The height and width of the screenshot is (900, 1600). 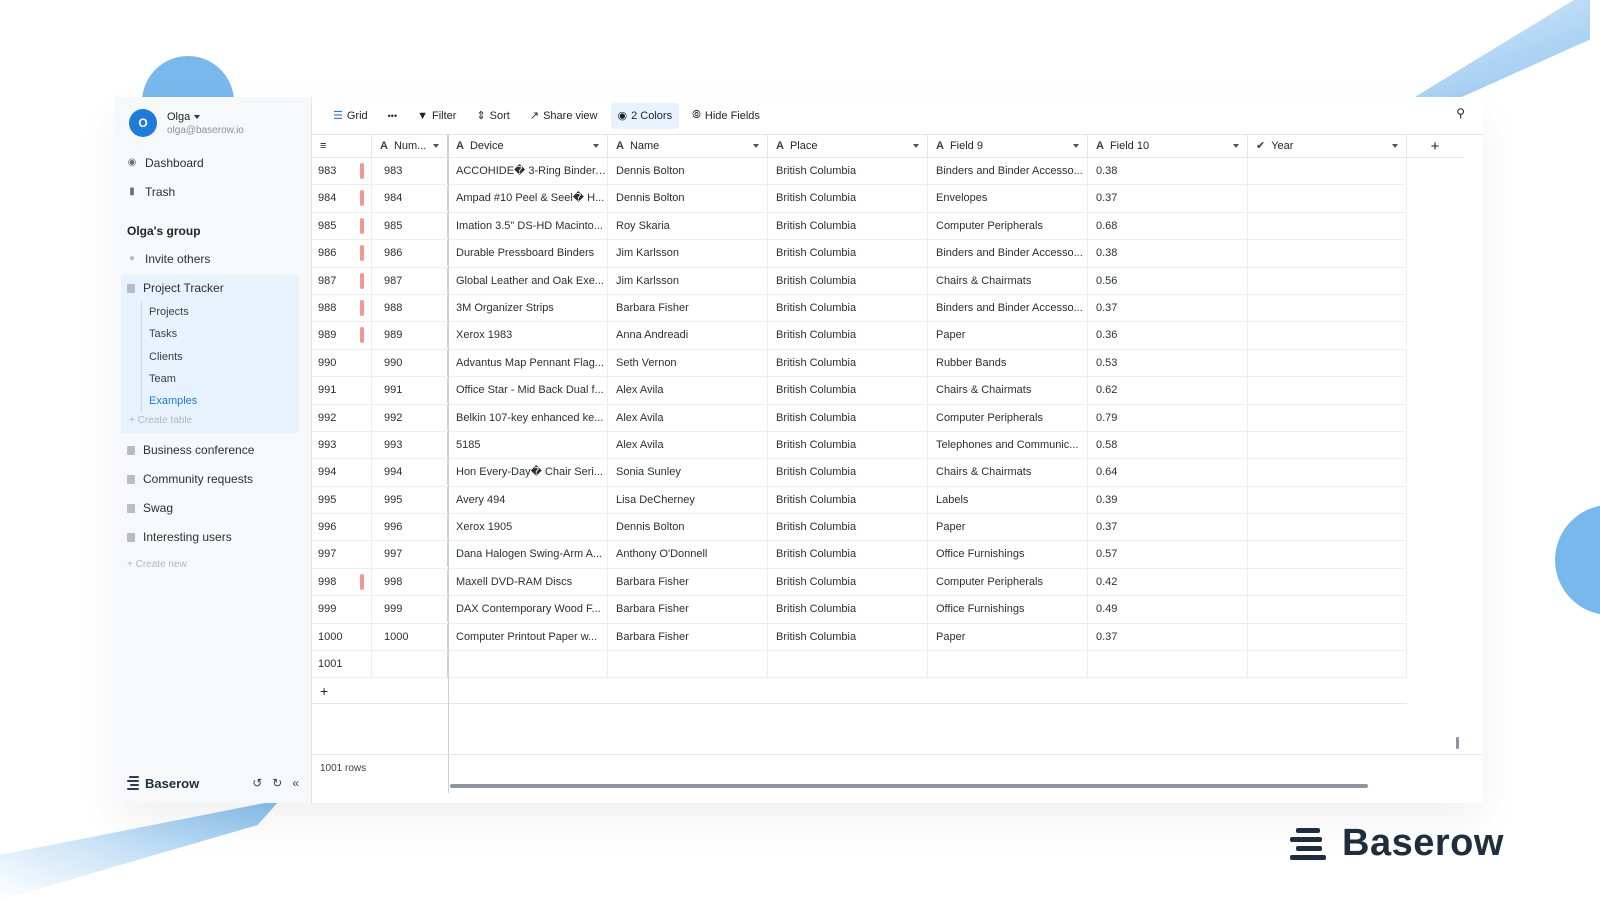 I want to click on row-id-cell: 1000, so click(x=342, y=636).